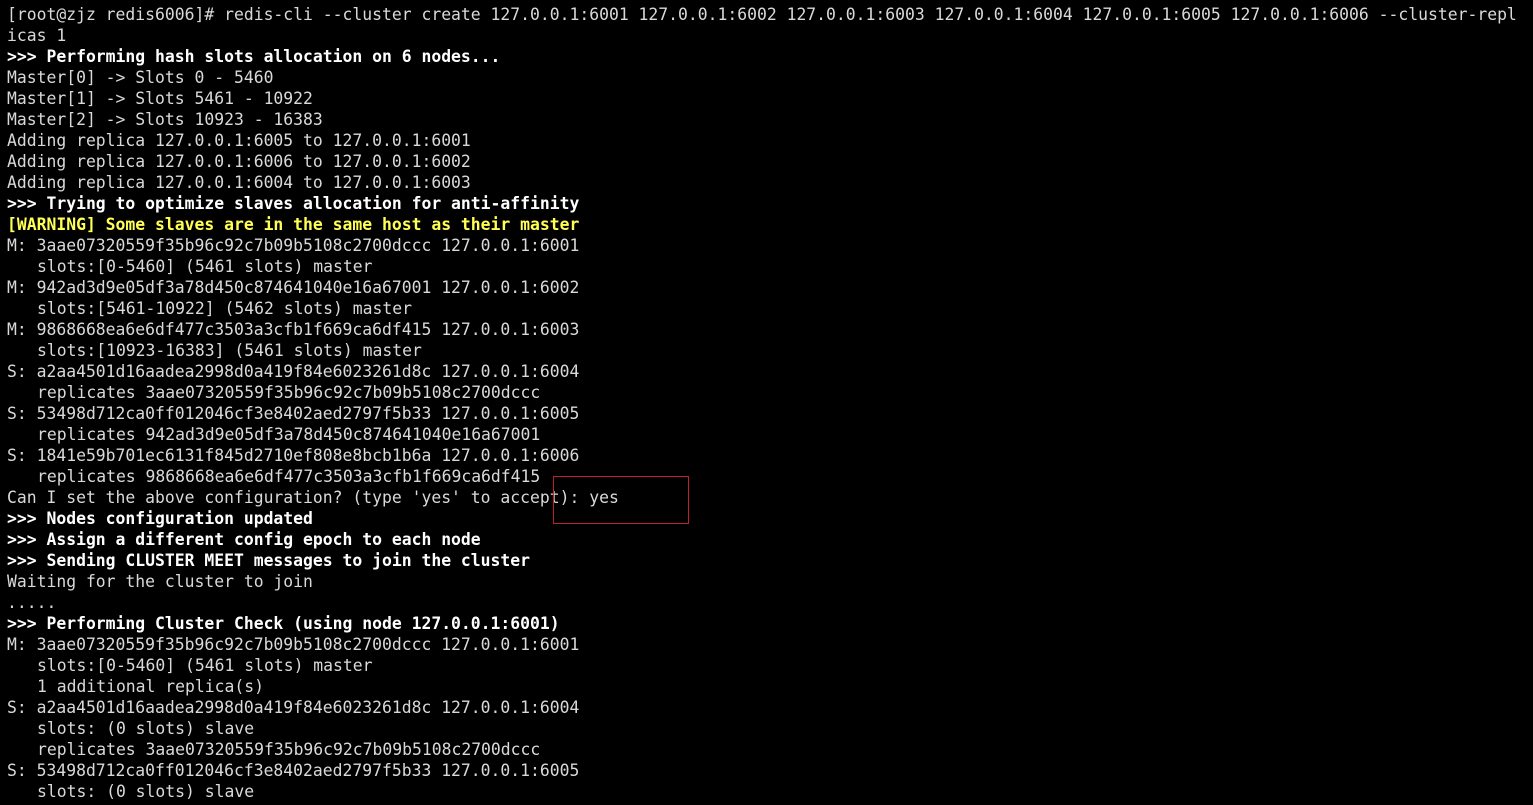 The width and height of the screenshot is (1533, 805). I want to click on output-line: Master[2] -> Slots 10923 - 16383, so click(165, 119).